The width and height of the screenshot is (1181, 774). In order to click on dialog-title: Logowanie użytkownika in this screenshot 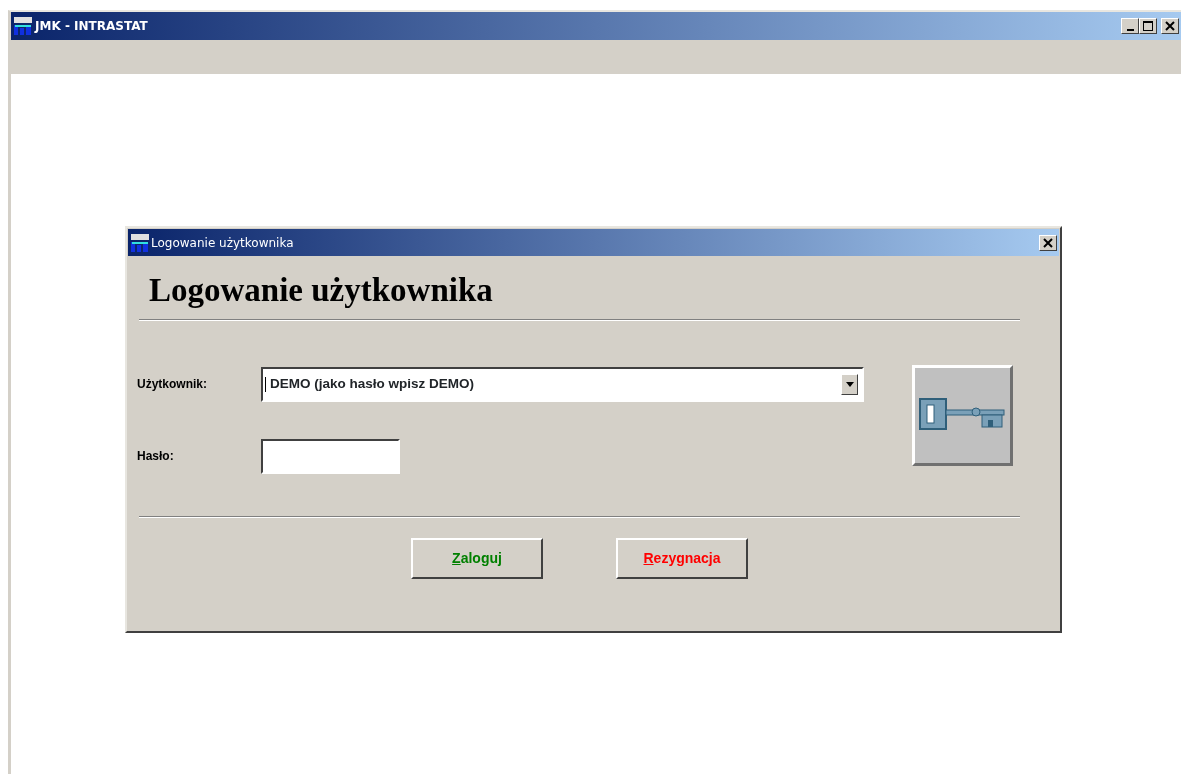, I will do `click(222, 243)`.